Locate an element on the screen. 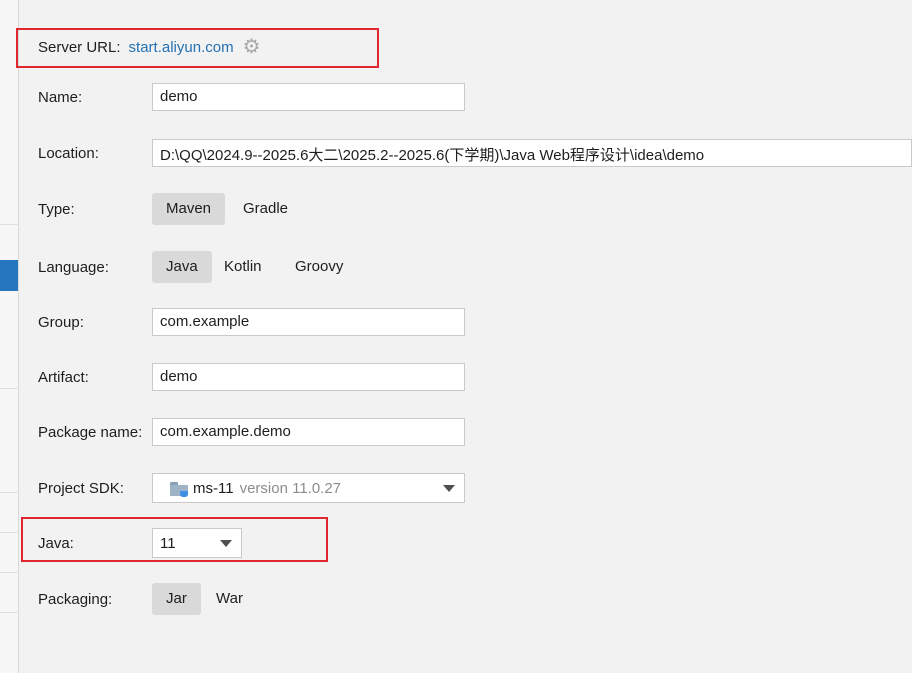 The image size is (912, 673). server-url-label: Server URL: is located at coordinates (79, 47).